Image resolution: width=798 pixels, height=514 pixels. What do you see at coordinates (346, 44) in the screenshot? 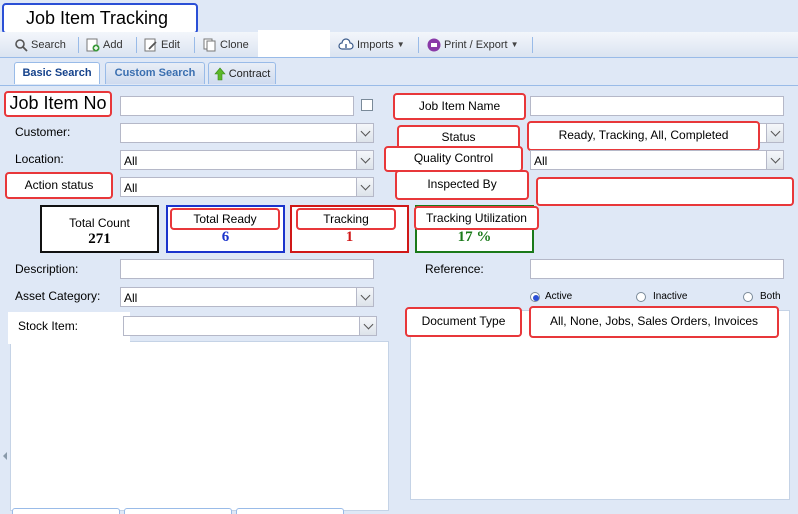
I see `cloud-upload-icon` at bounding box center [346, 44].